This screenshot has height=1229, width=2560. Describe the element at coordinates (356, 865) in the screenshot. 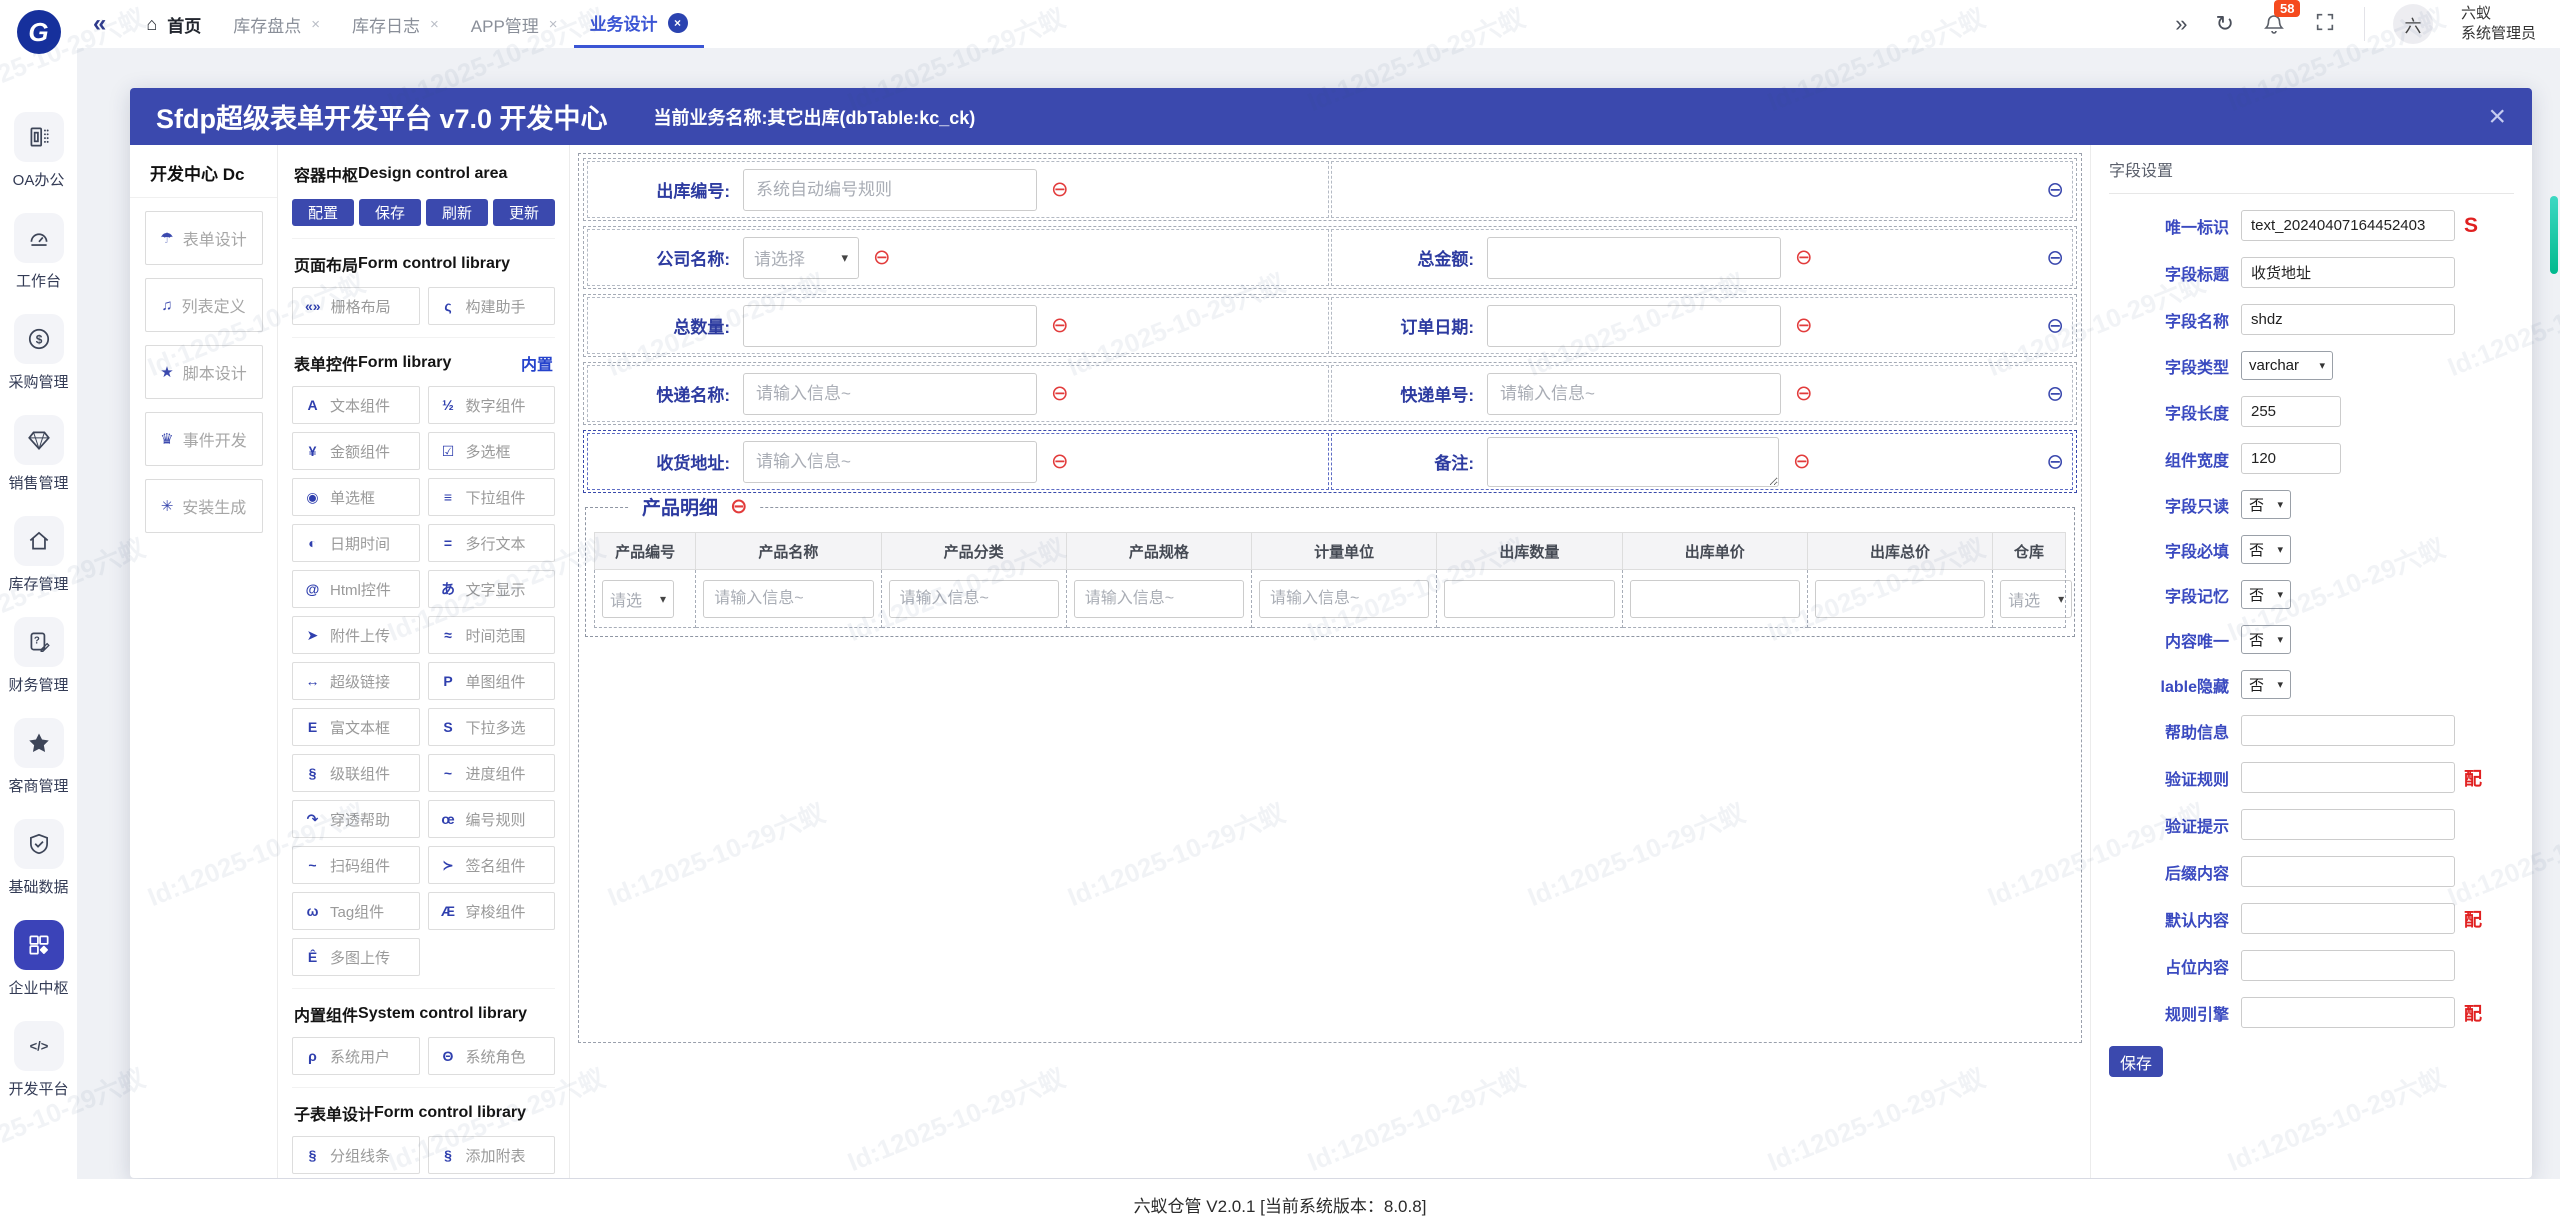

I see `library-item: ~ 扫码组件` at that location.